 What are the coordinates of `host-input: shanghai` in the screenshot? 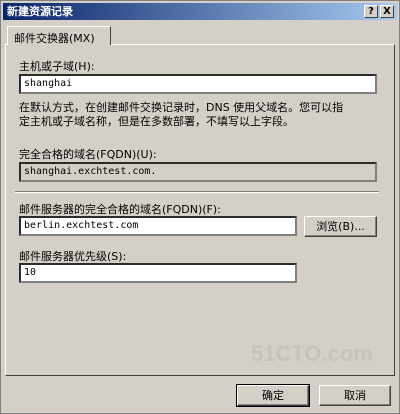 It's located at (198, 84).